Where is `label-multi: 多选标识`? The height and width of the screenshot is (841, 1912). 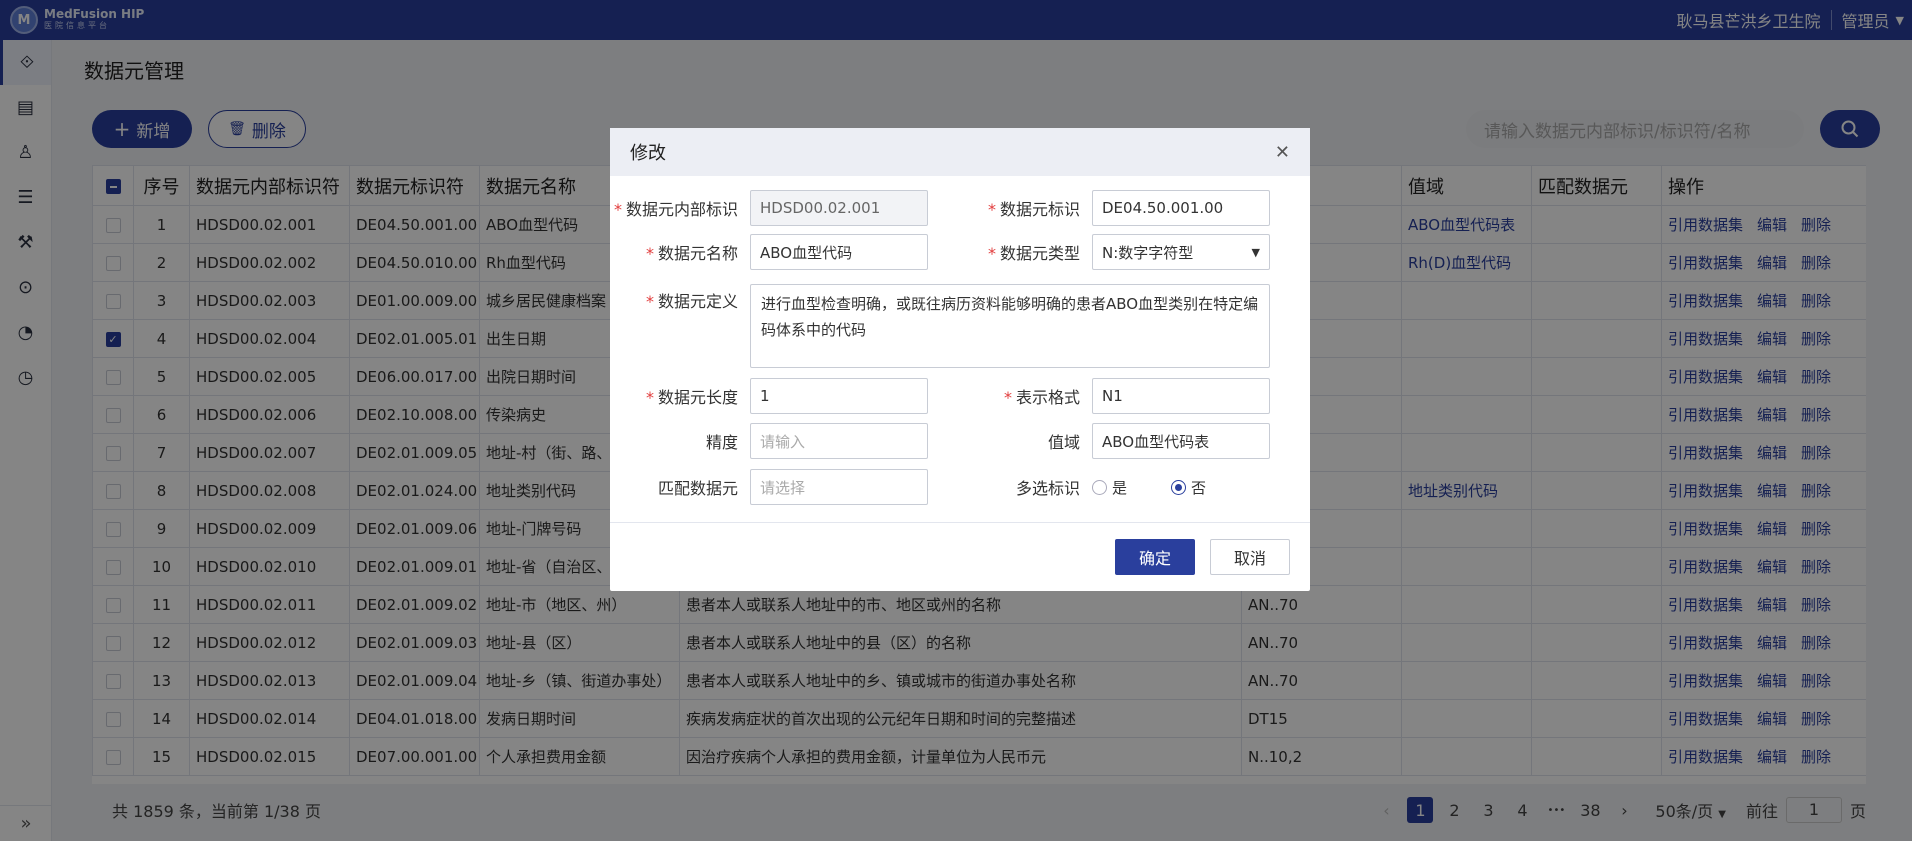 label-multi: 多选标识 is located at coordinates (1047, 488).